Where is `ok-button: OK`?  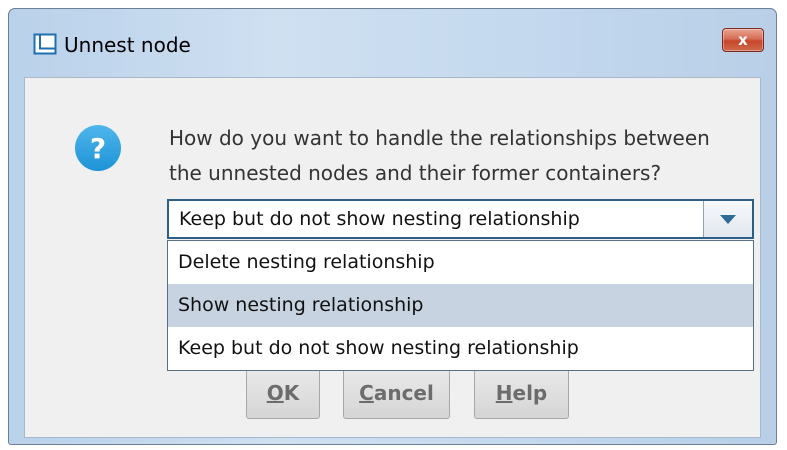 ok-button: OK is located at coordinates (283, 394).